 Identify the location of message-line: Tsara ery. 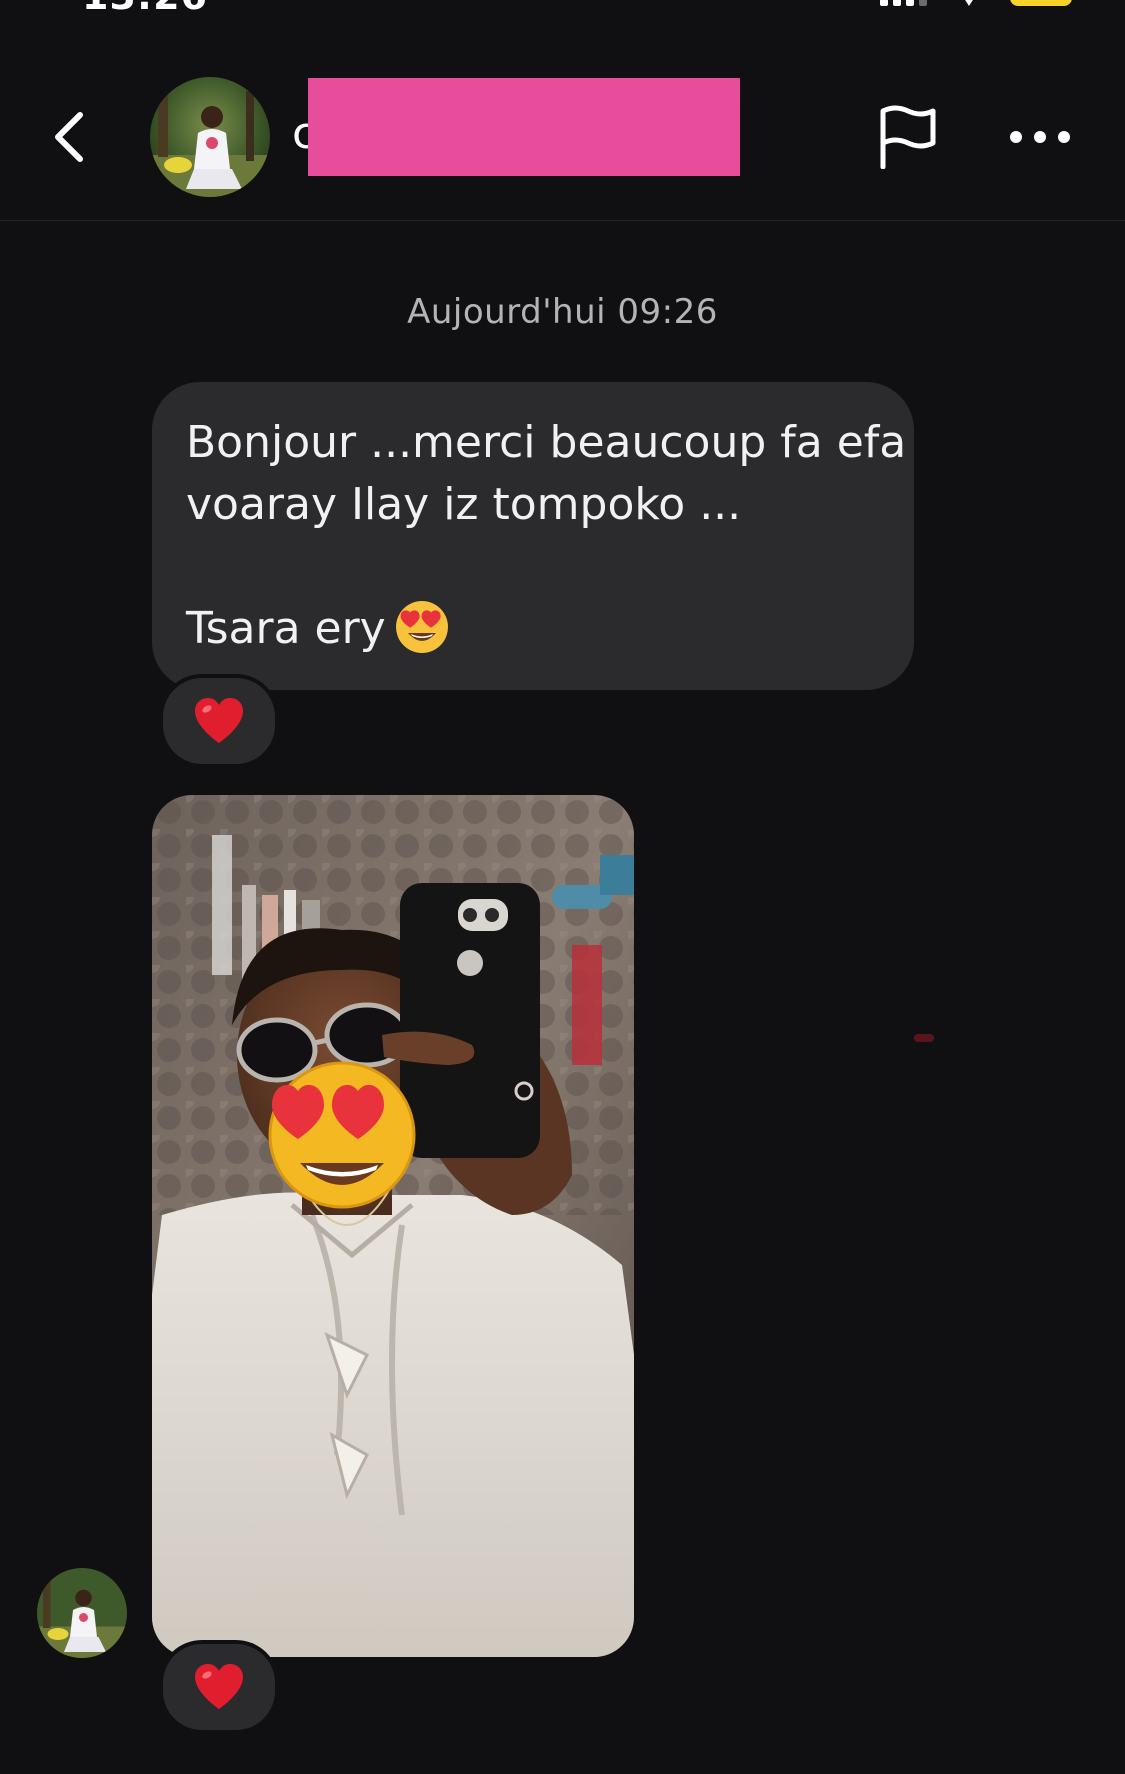
(286, 628).